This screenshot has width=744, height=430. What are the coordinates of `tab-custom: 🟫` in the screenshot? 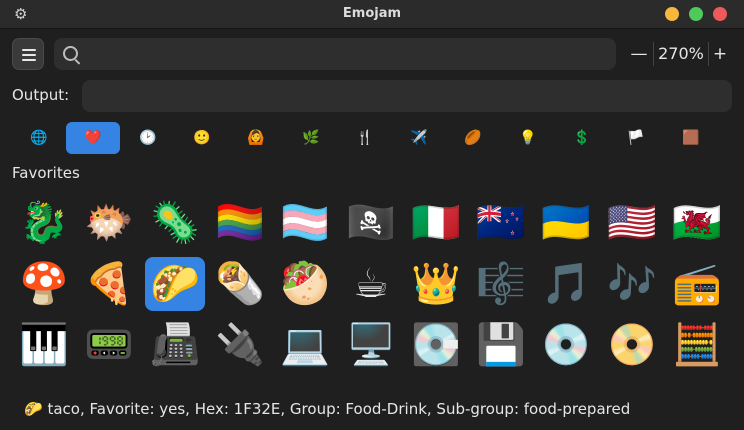 It's located at (691, 138).